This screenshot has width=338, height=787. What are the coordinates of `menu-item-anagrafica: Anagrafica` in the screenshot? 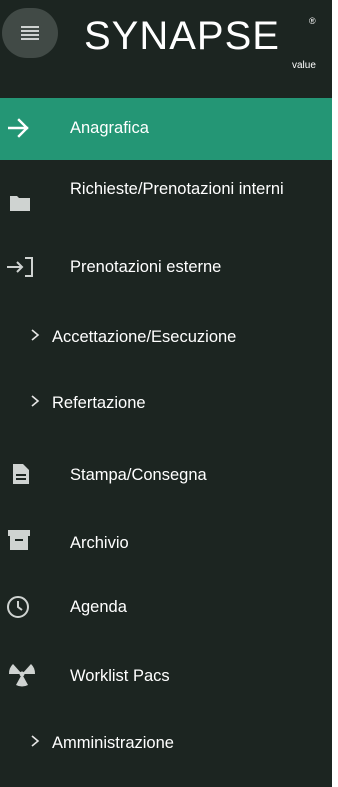 It's located at (166, 129).